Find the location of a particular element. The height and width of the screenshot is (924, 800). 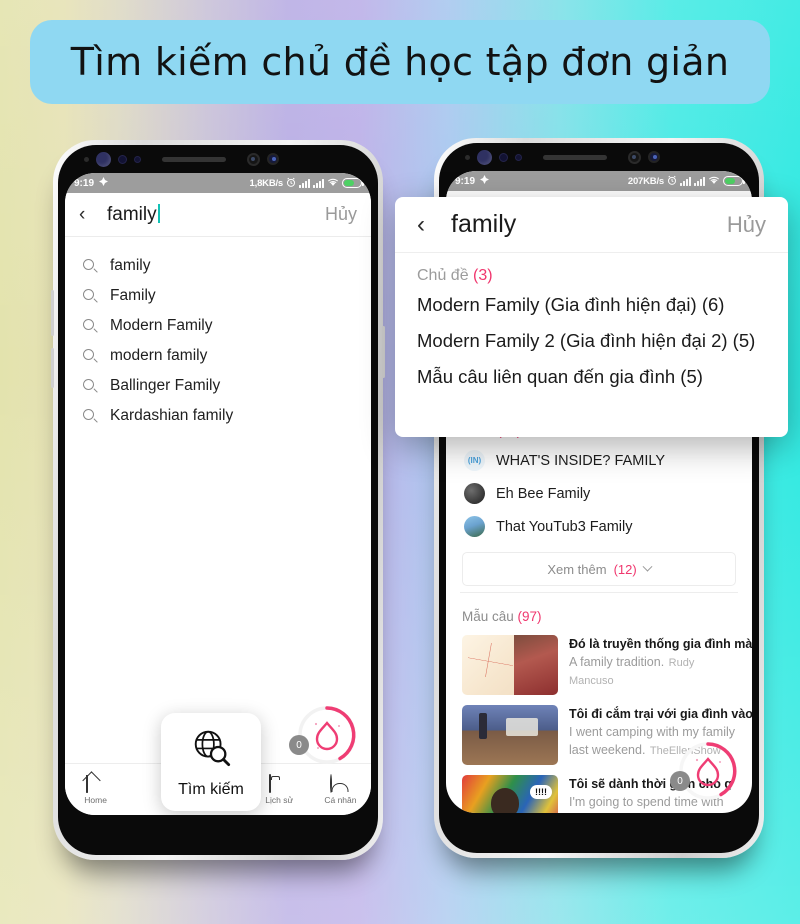

show-more-button: Xem thêm (12) is located at coordinates (599, 569).